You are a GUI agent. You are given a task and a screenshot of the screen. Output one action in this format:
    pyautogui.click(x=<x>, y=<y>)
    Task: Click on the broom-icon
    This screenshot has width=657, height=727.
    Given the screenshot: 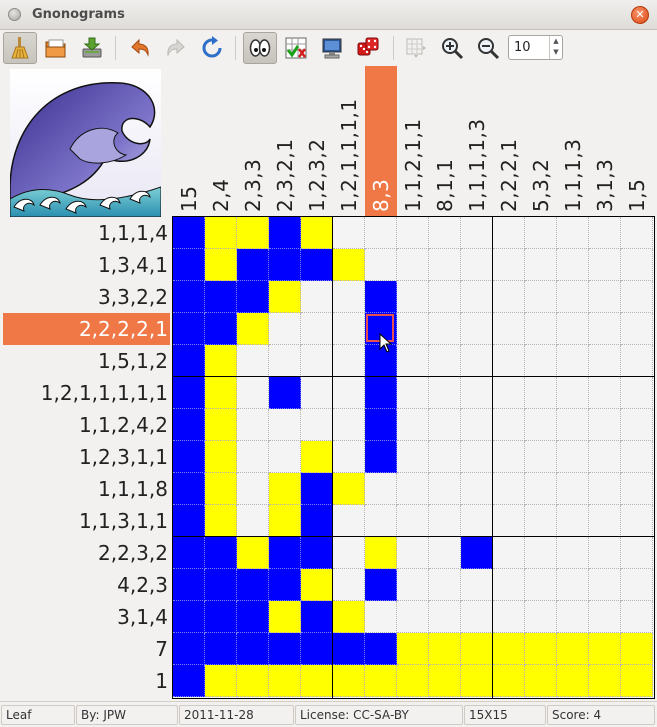 What is the action you would take?
    pyautogui.click(x=20, y=48)
    